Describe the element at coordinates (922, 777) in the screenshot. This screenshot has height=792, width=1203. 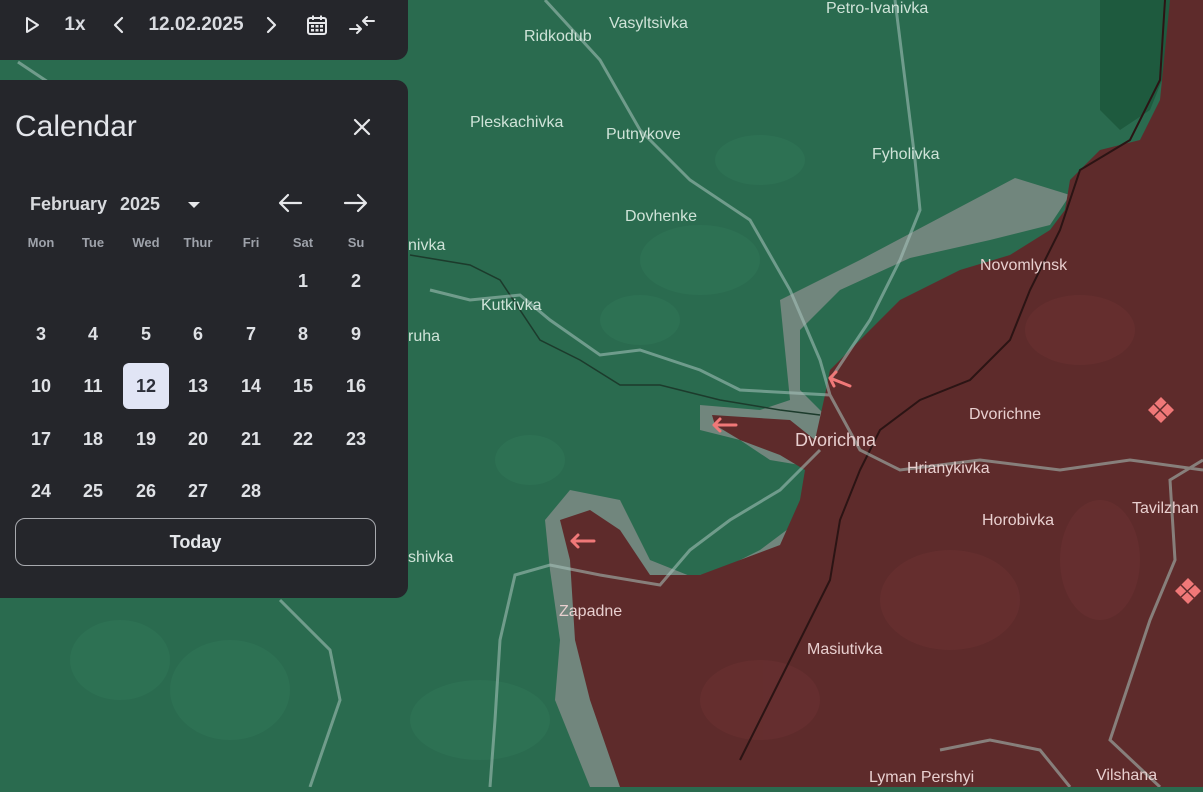
I see `place-lyman-pershyi: Lyman Pershyi` at that location.